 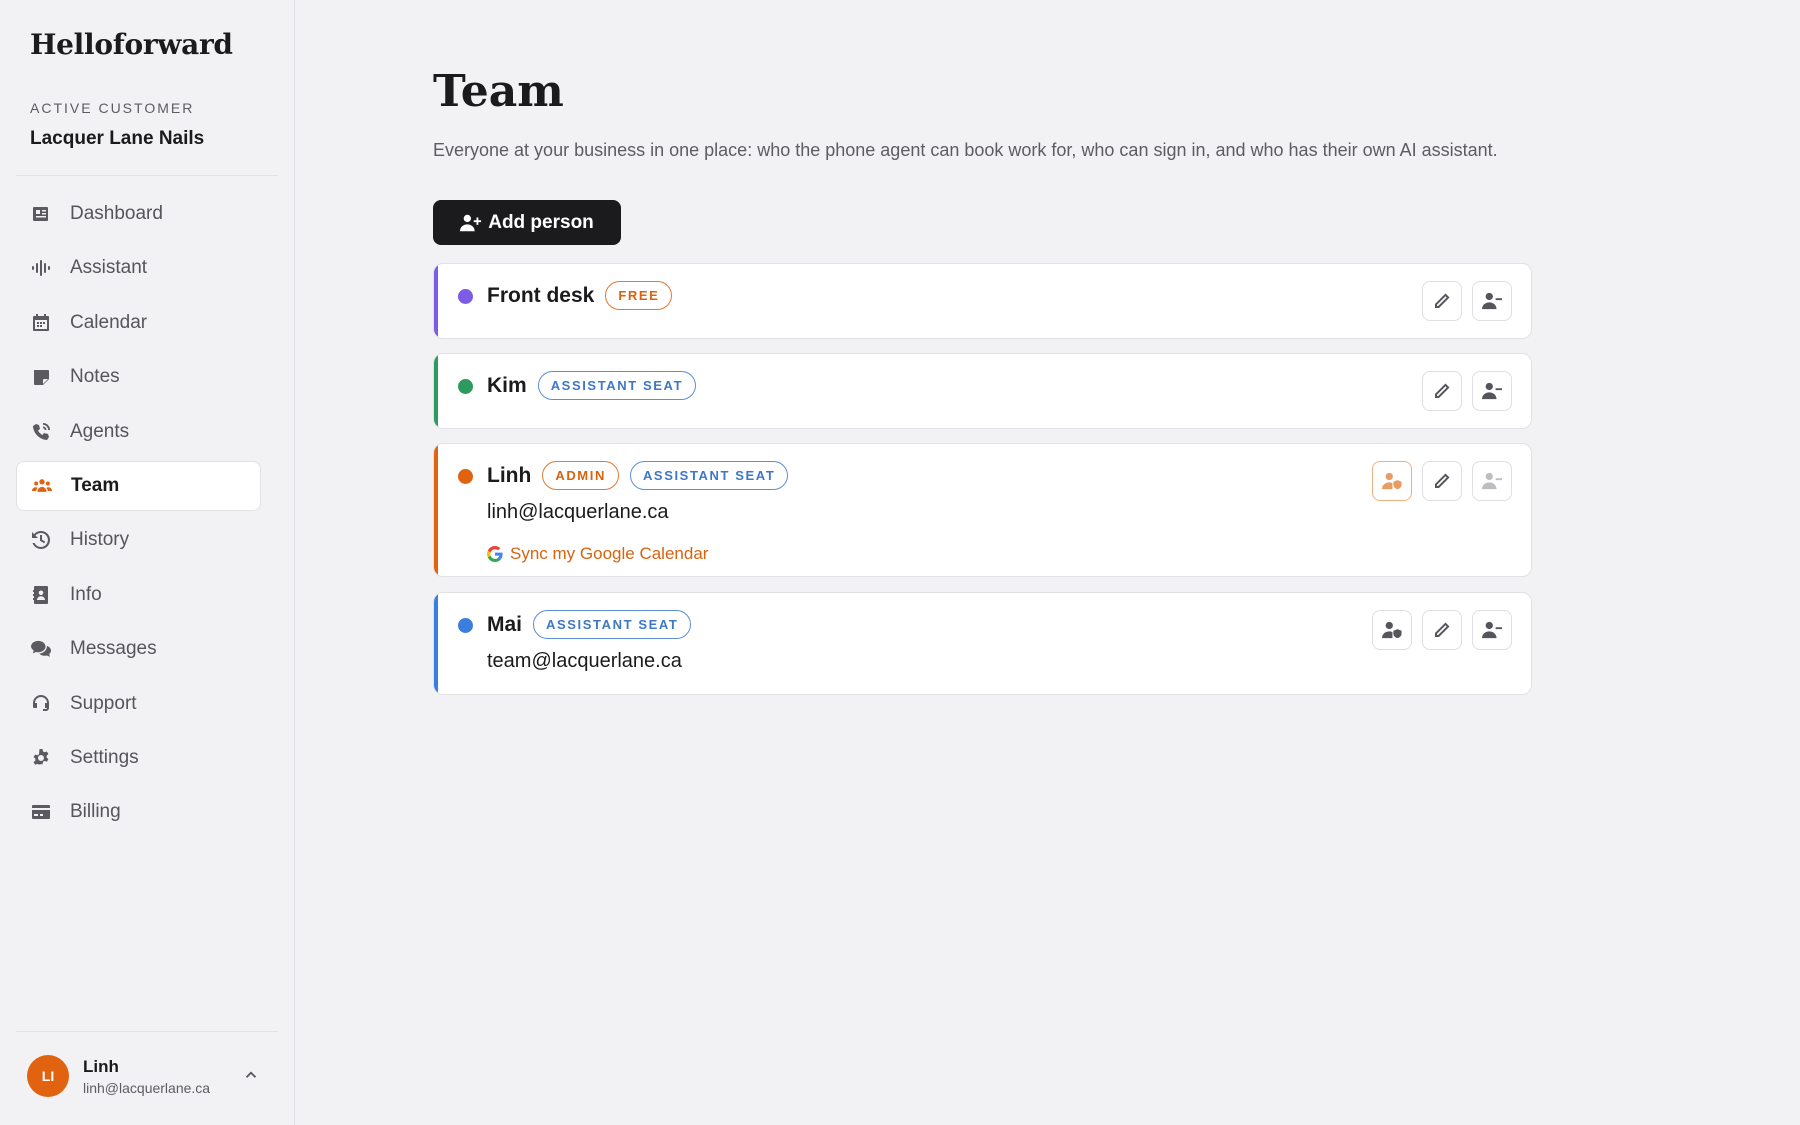 What do you see at coordinates (100, 540) in the screenshot?
I see `sidebar-item-label: History` at bounding box center [100, 540].